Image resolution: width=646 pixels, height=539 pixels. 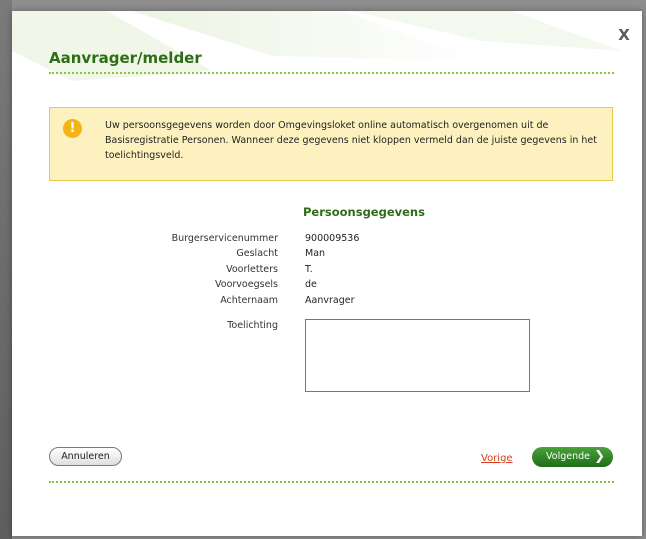 I want to click on close-button: X, so click(x=624, y=35).